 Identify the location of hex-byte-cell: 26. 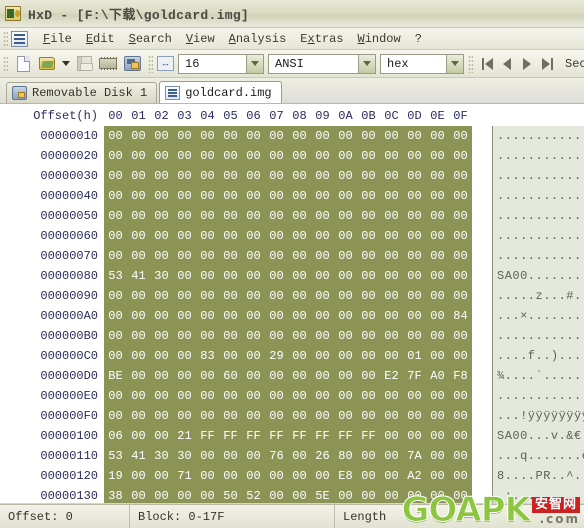
(322, 456).